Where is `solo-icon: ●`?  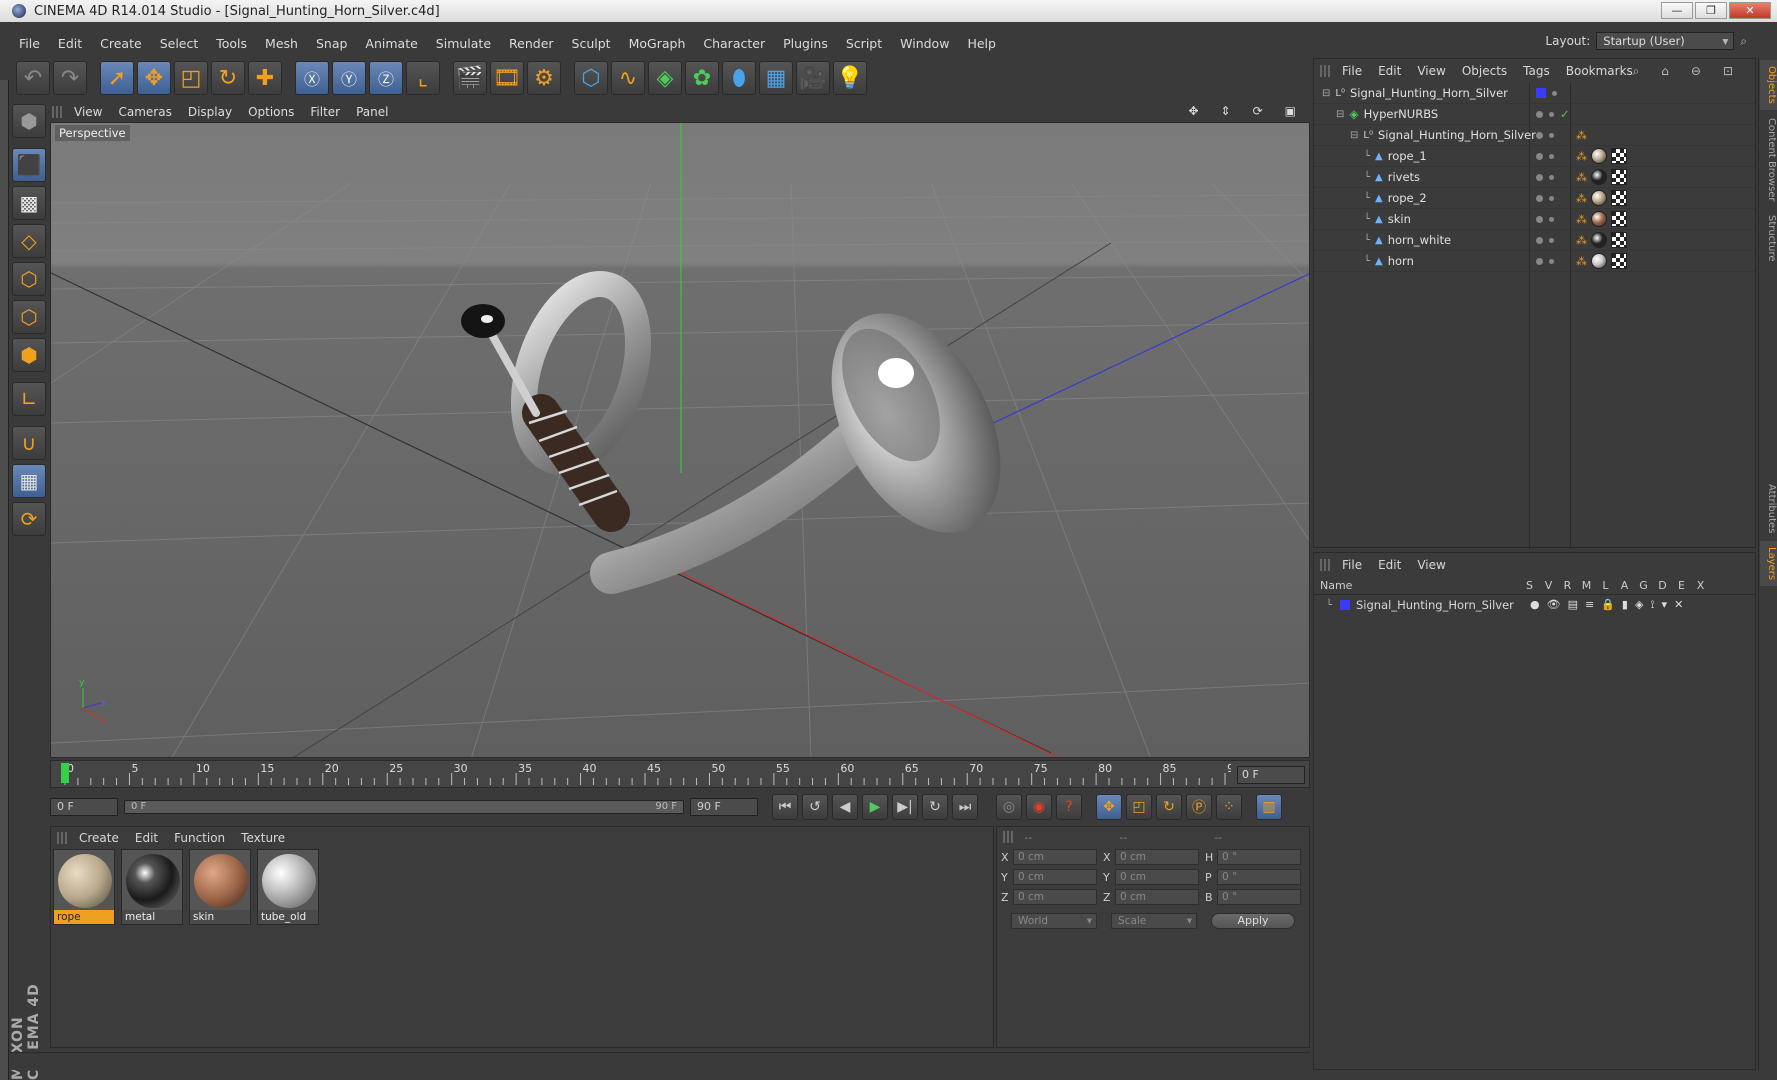
solo-icon: ● is located at coordinates (1535, 605).